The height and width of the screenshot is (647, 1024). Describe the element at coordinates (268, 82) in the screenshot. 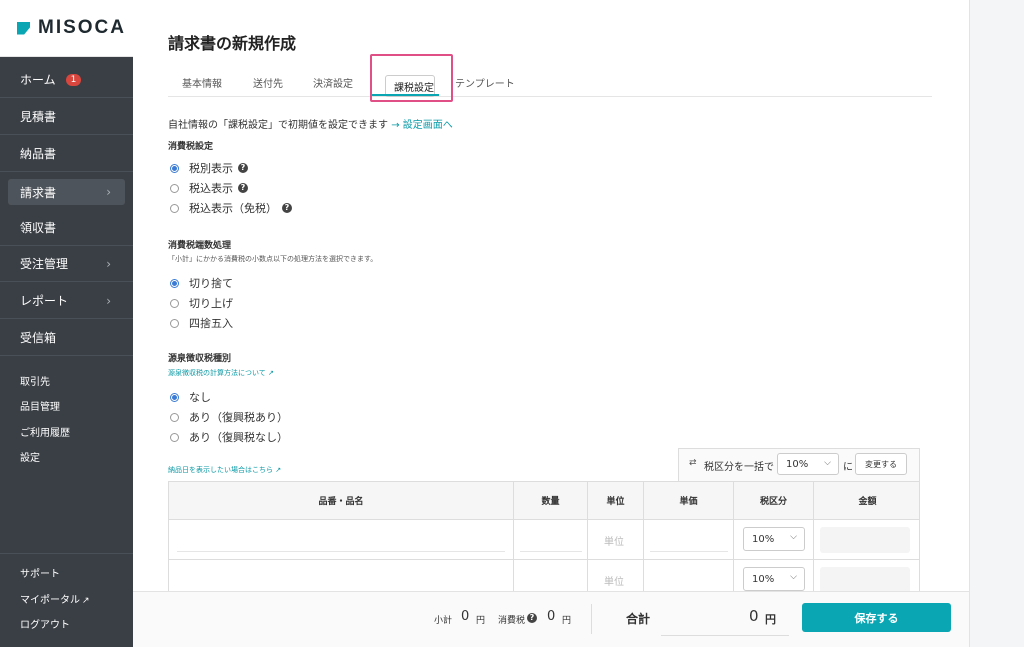

I see `tab-recipient: 送付先` at that location.